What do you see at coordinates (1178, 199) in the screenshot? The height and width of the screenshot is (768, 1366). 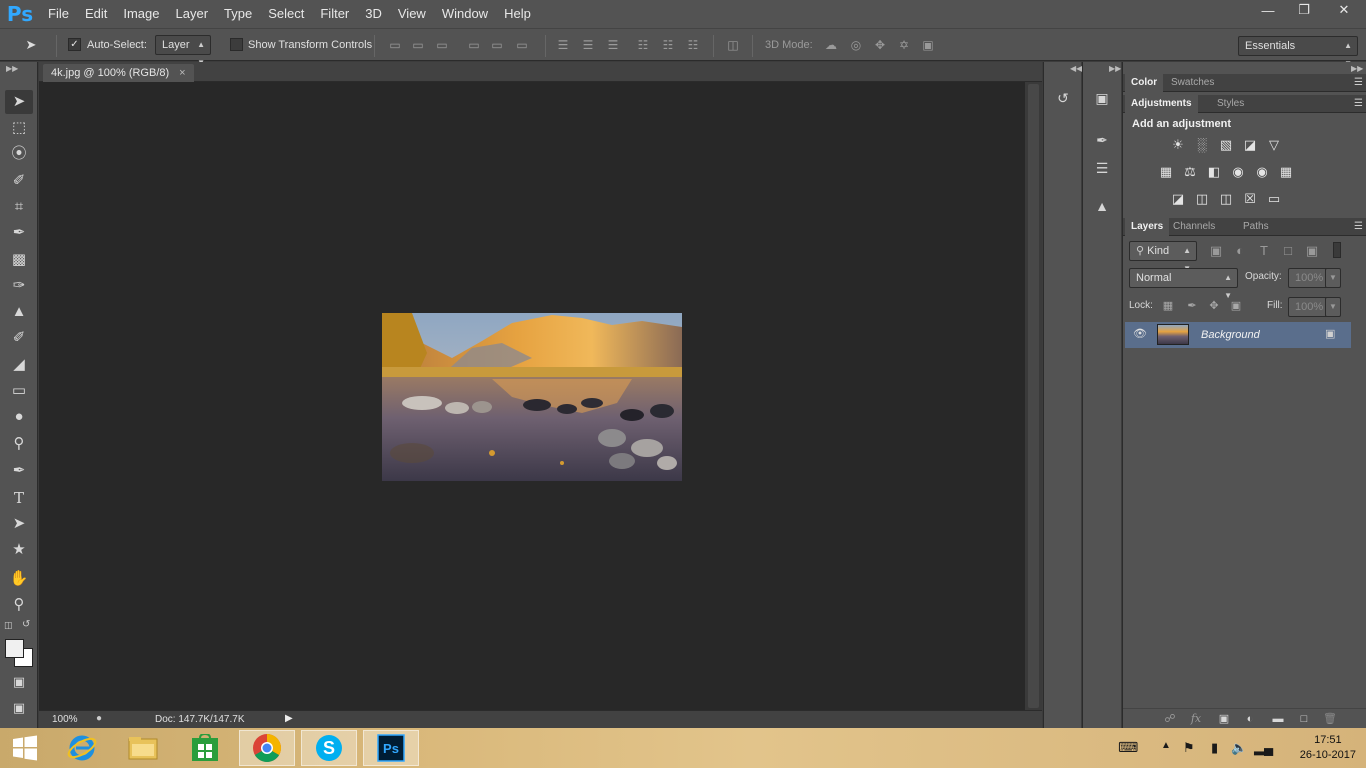 I see `invert-icon: ◪` at bounding box center [1178, 199].